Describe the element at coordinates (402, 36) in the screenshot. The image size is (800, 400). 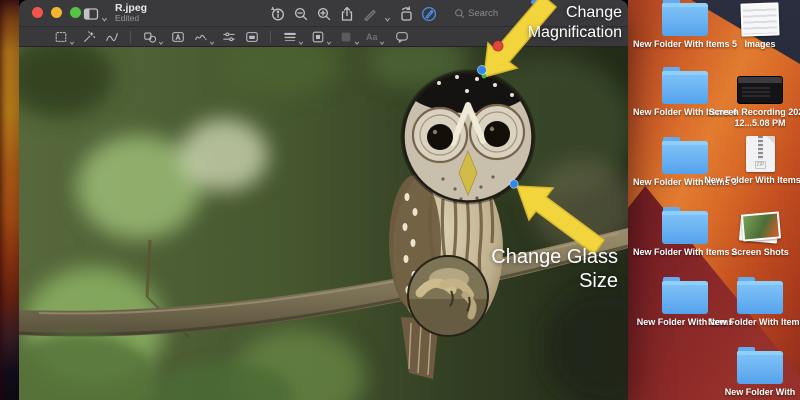
I see `annotate-bubble-button` at that location.